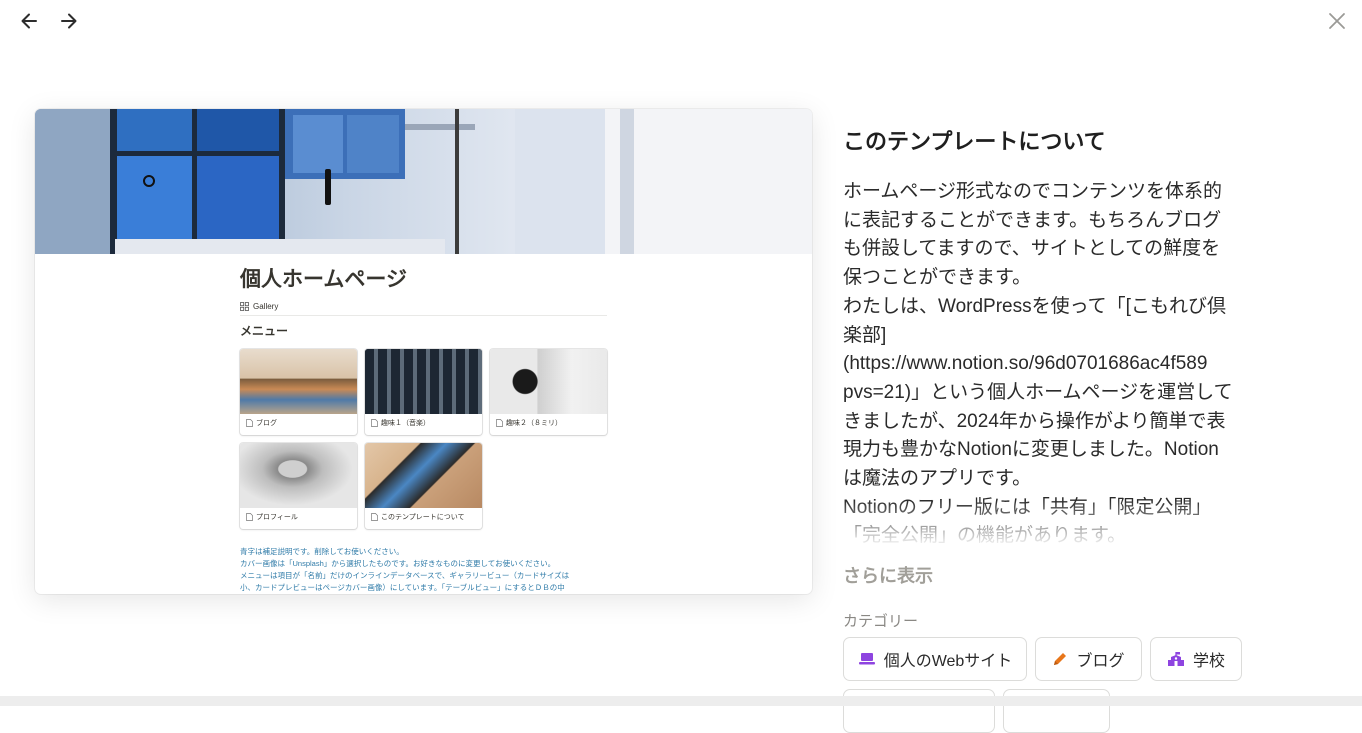 The height and width of the screenshot is (733, 1362). What do you see at coordinates (423, 517) in the screenshot?
I see `card-label: このテンプレートについて` at bounding box center [423, 517].